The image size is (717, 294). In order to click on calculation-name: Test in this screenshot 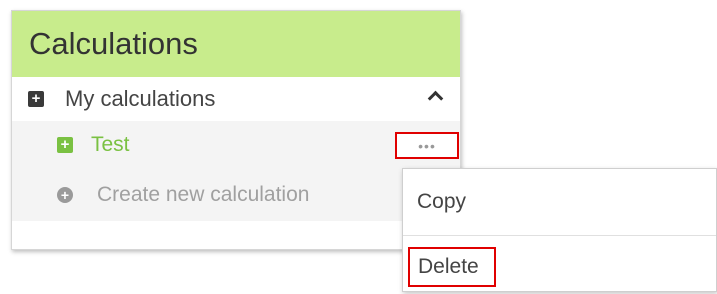, I will do `click(110, 145)`.